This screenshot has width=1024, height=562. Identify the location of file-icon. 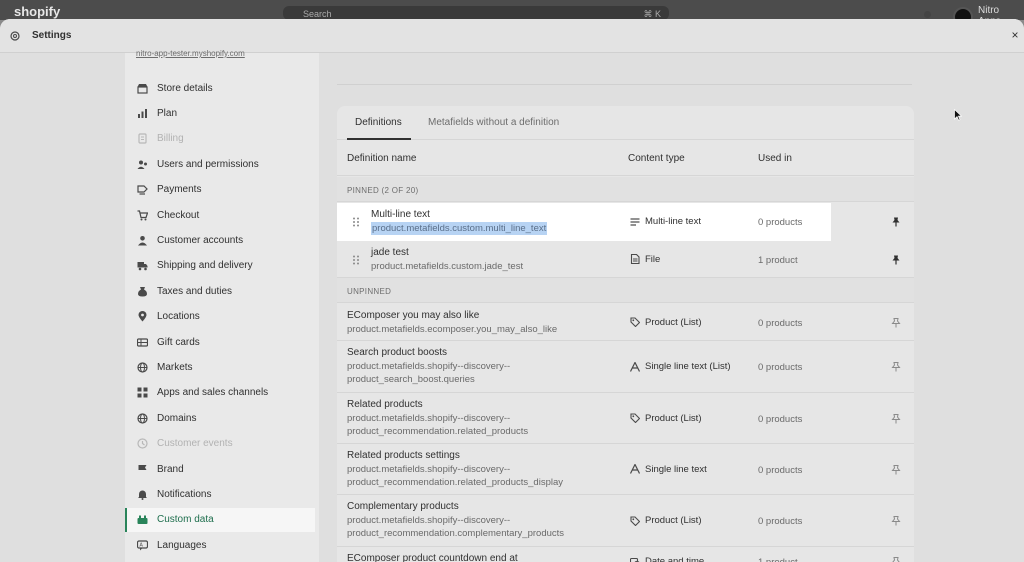
(635, 259).